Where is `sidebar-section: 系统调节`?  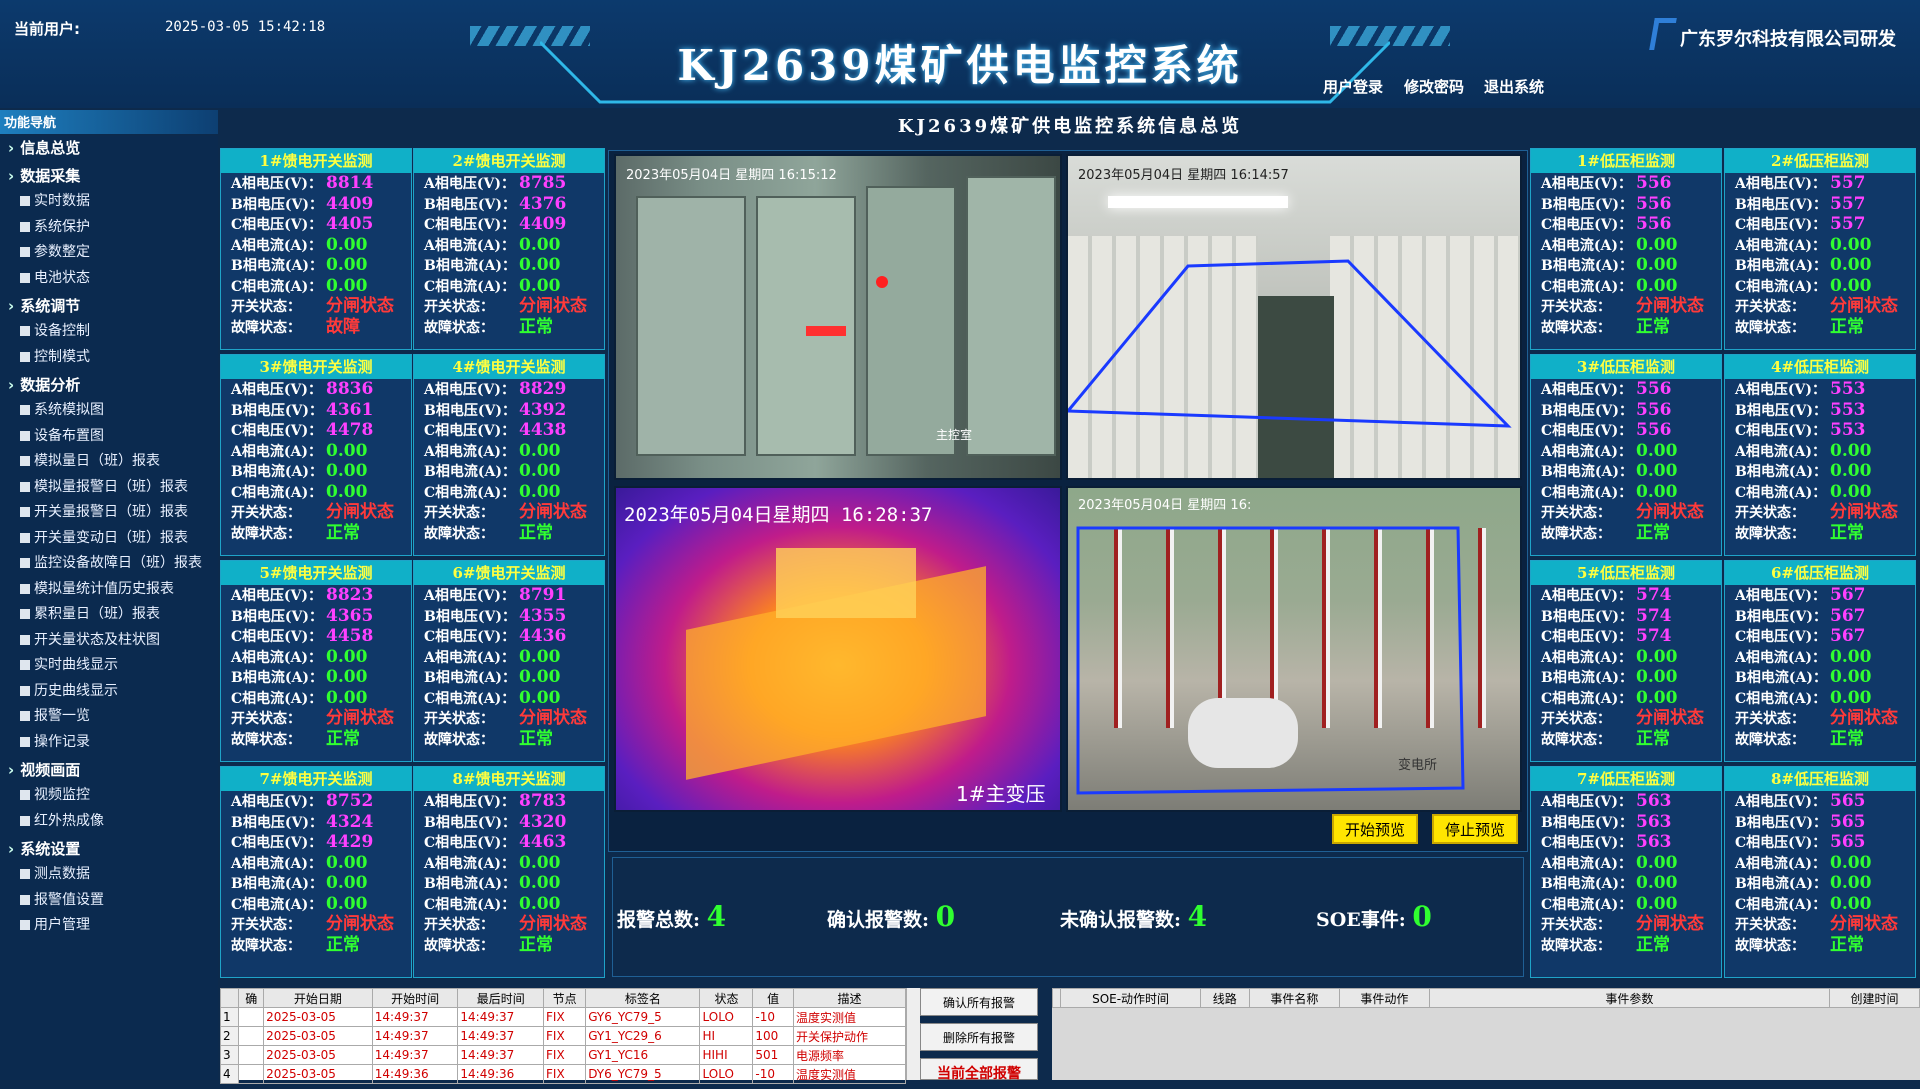 sidebar-section: 系统调节 is located at coordinates (109, 306).